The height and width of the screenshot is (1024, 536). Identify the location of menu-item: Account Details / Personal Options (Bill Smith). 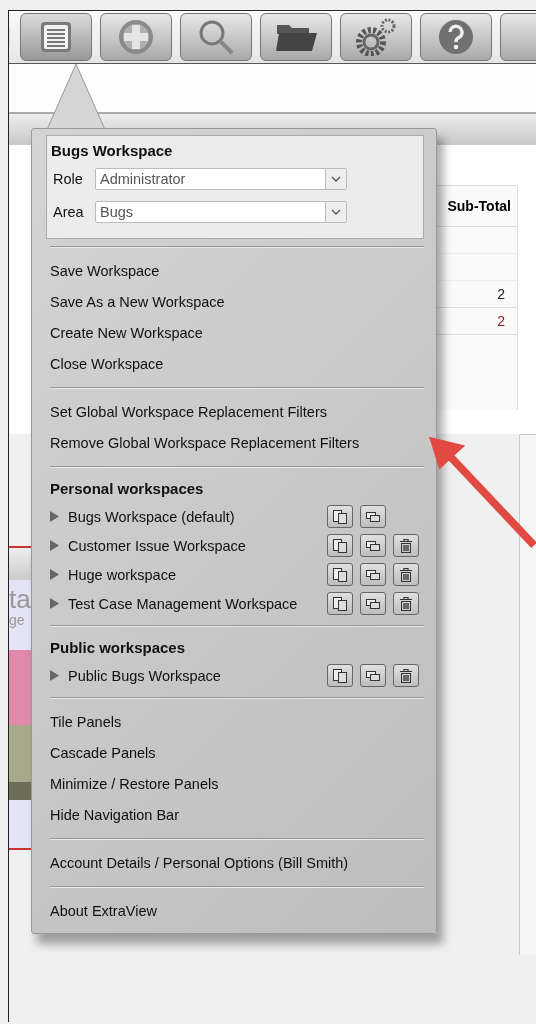
(199, 863).